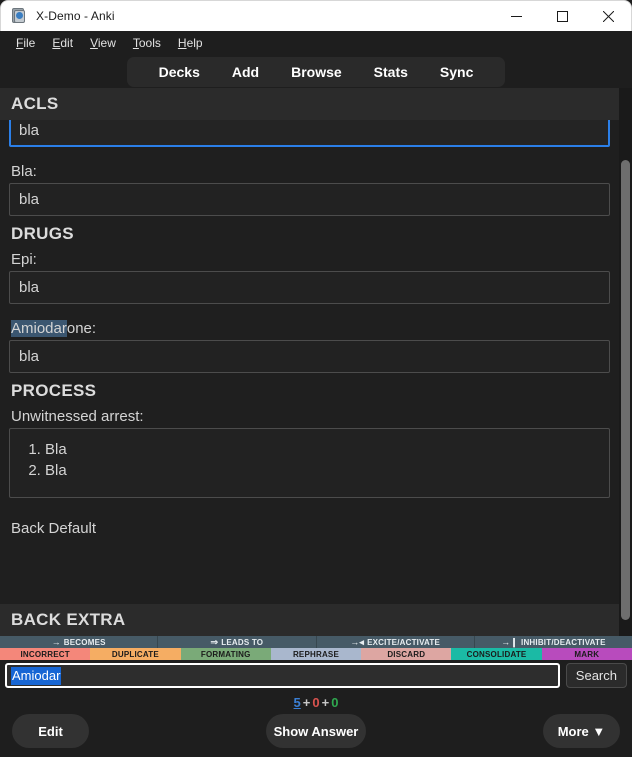 This screenshot has width=632, height=757. Describe the element at coordinates (19, 16) in the screenshot. I see `anki-card-icon` at that location.